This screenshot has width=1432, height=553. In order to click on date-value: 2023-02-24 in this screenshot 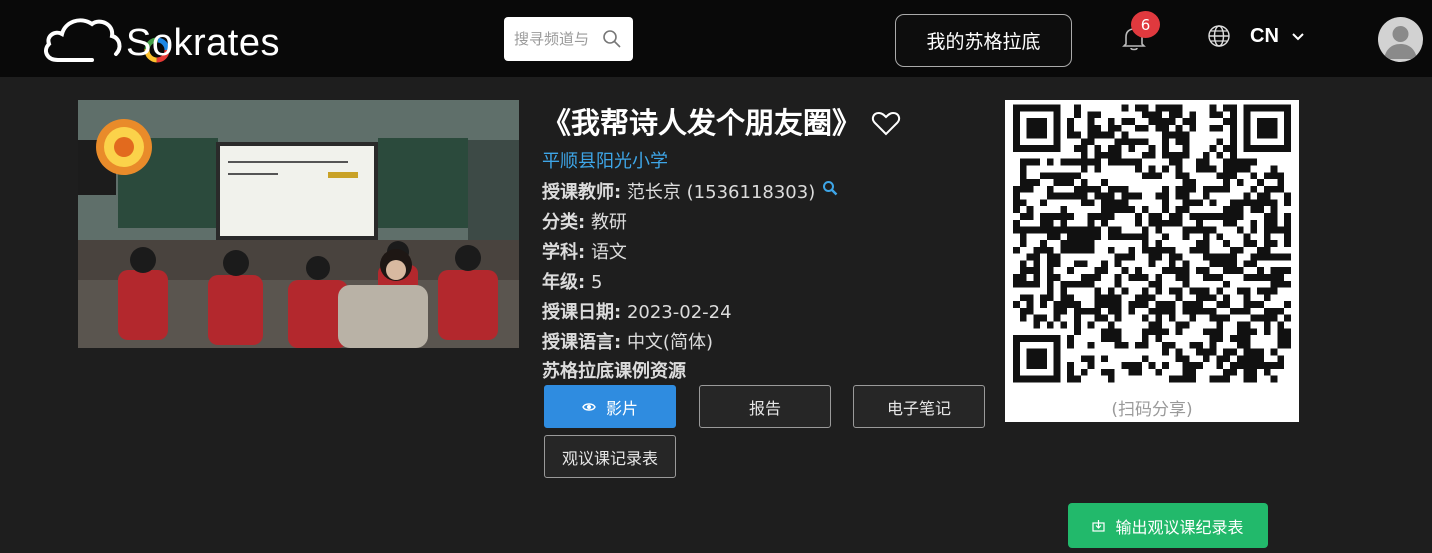, I will do `click(679, 312)`.